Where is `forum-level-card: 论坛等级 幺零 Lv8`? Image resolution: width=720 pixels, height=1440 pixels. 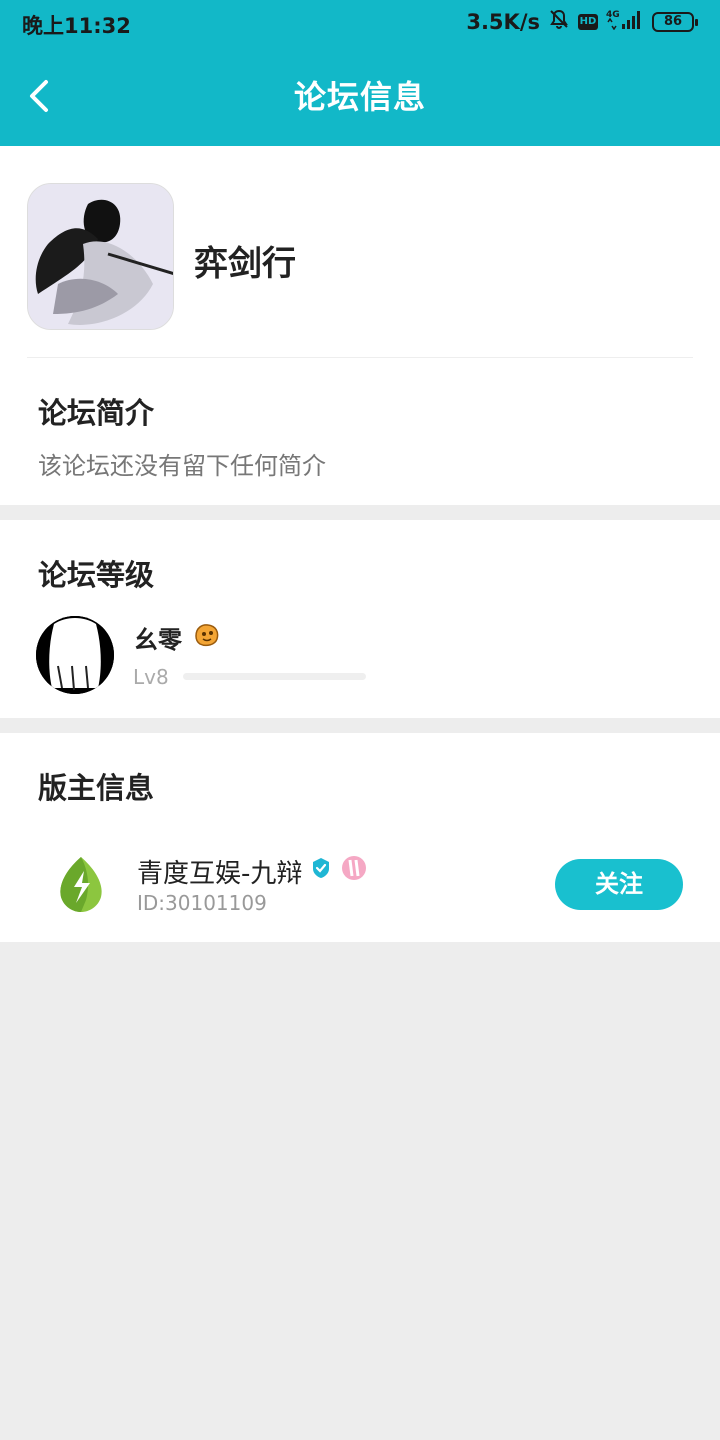
forum-level-card: 论坛等级 幺零 Lv8 is located at coordinates (360, 619).